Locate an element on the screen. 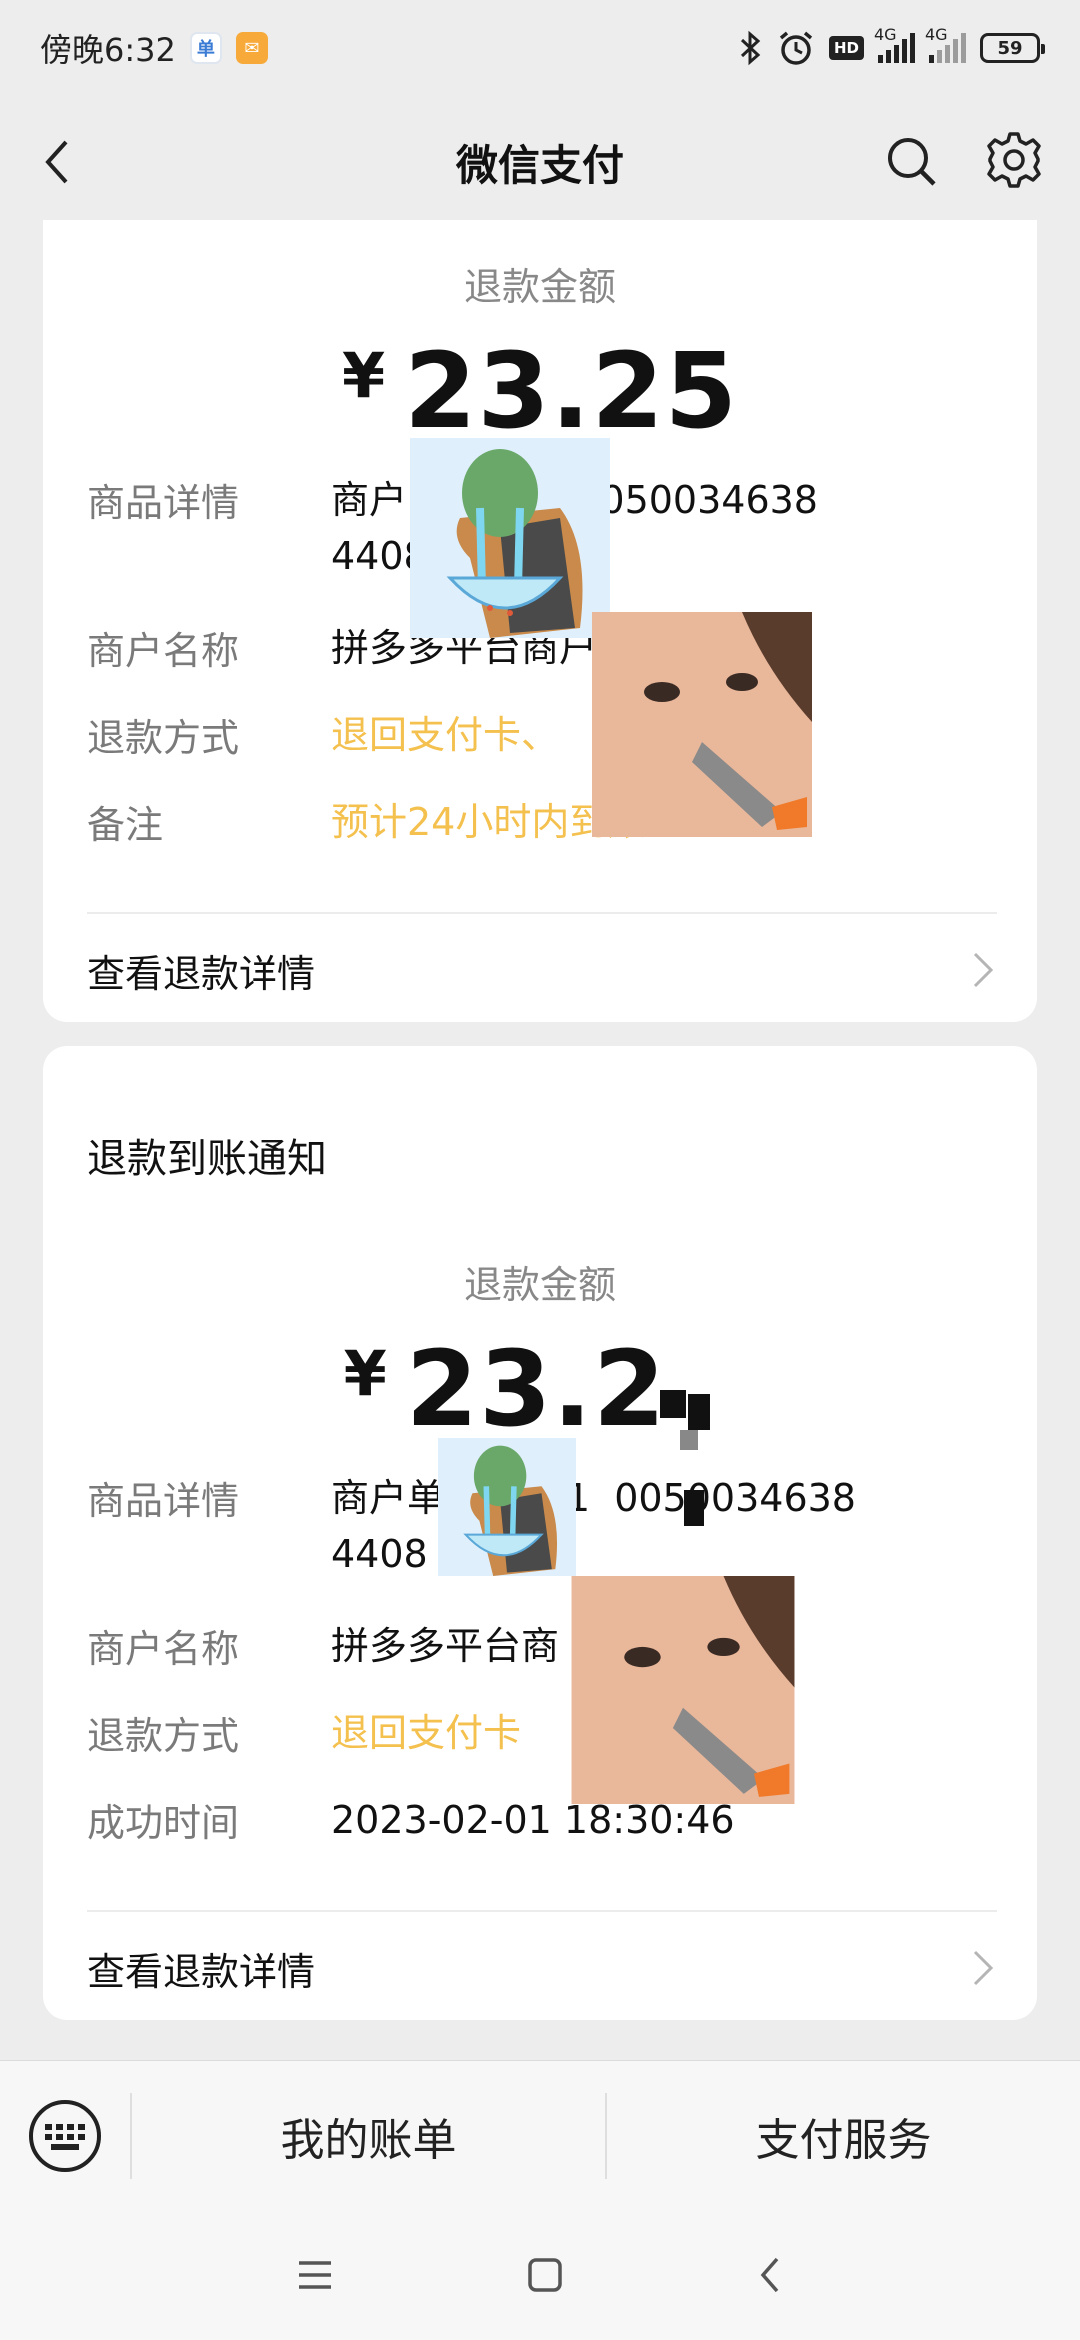  status-left: 傍晚6:32 单 ✉ is located at coordinates (154, 48).